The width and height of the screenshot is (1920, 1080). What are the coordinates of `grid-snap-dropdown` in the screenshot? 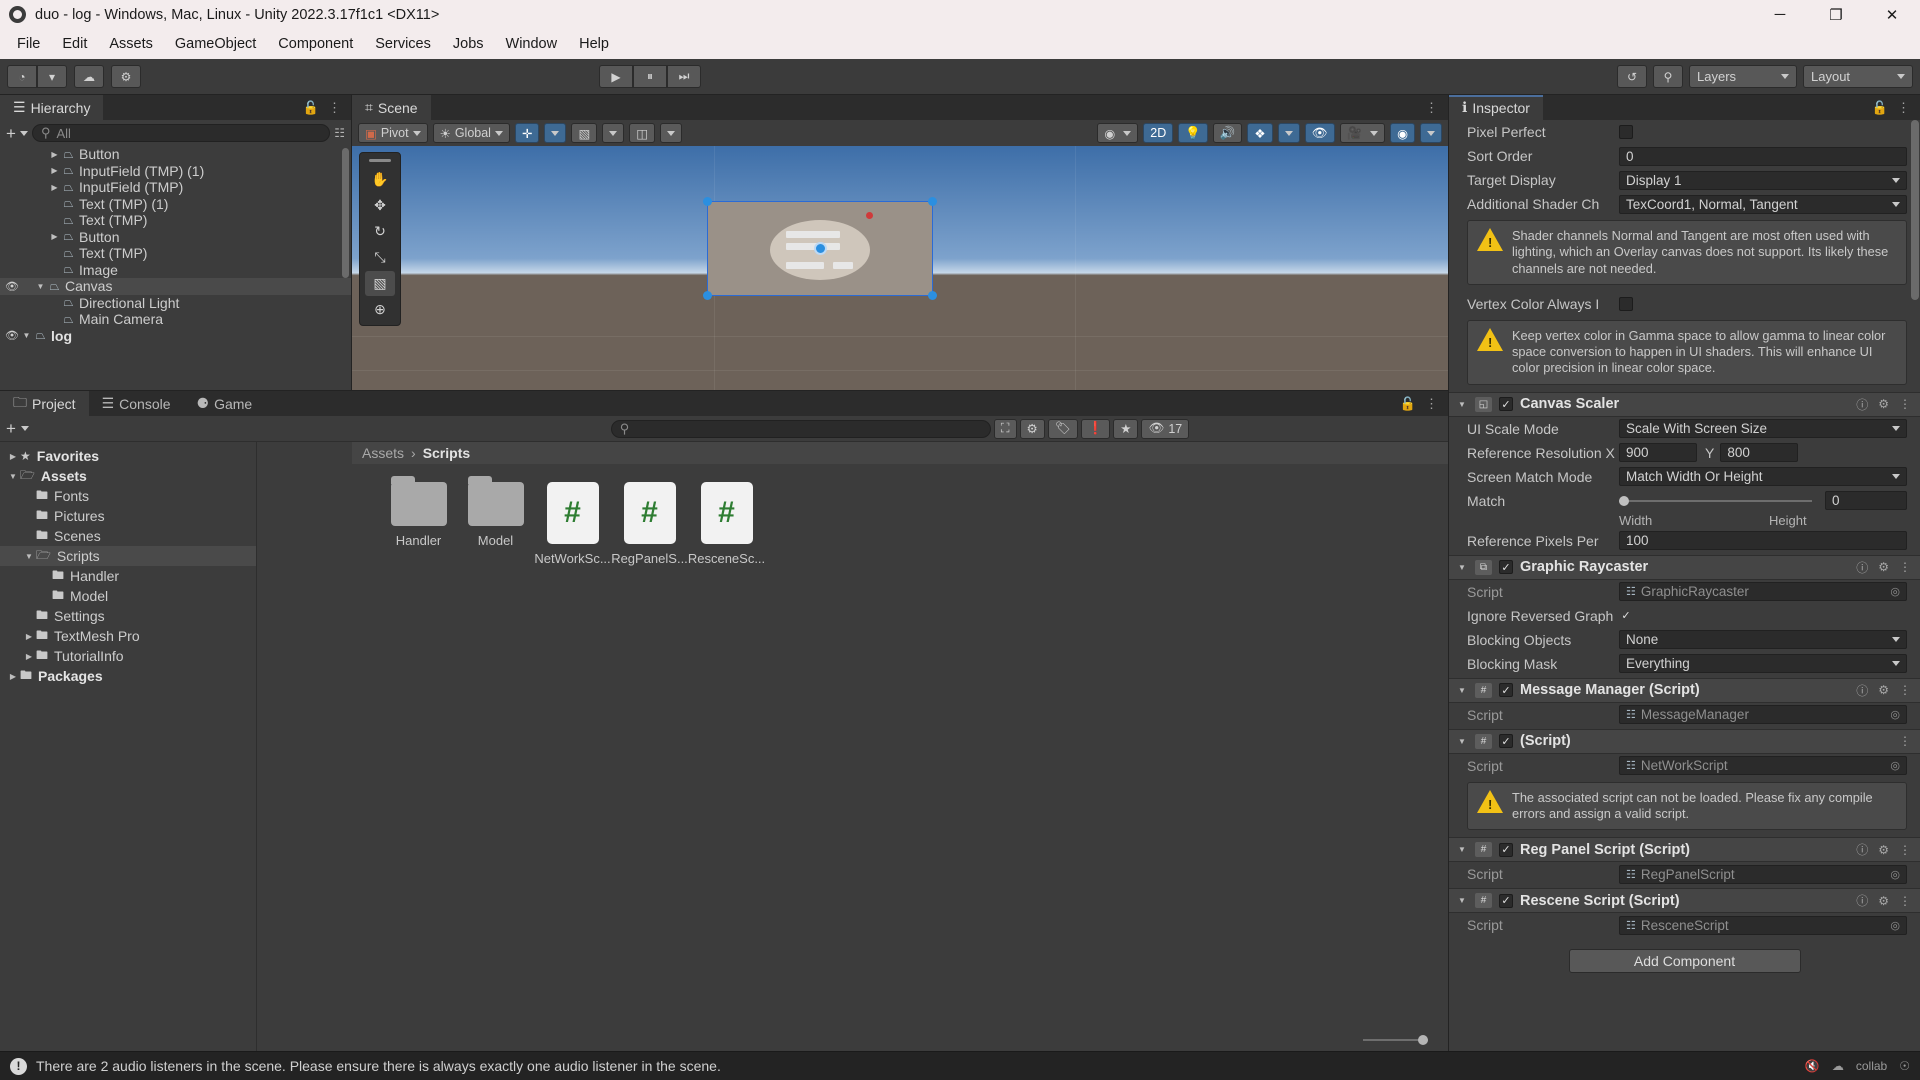 It's located at (555, 133).